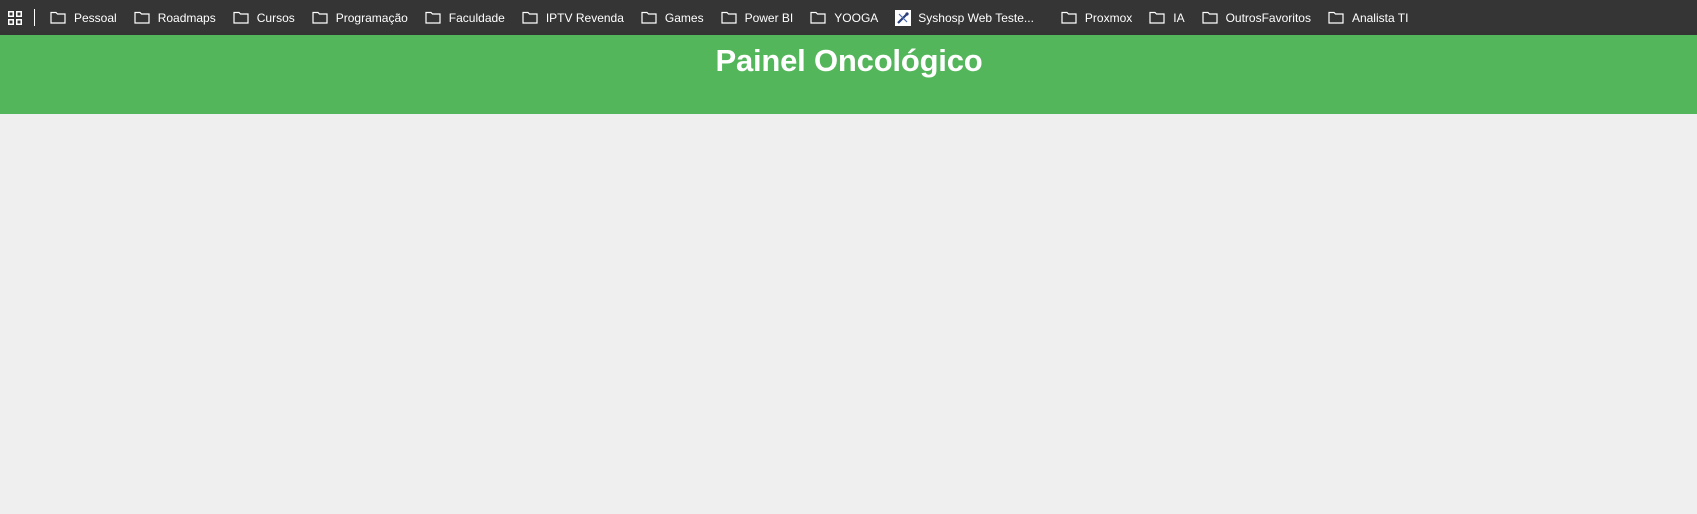 This screenshot has width=1697, height=514. What do you see at coordinates (15, 18) in the screenshot?
I see `apps-grid-icon` at bounding box center [15, 18].